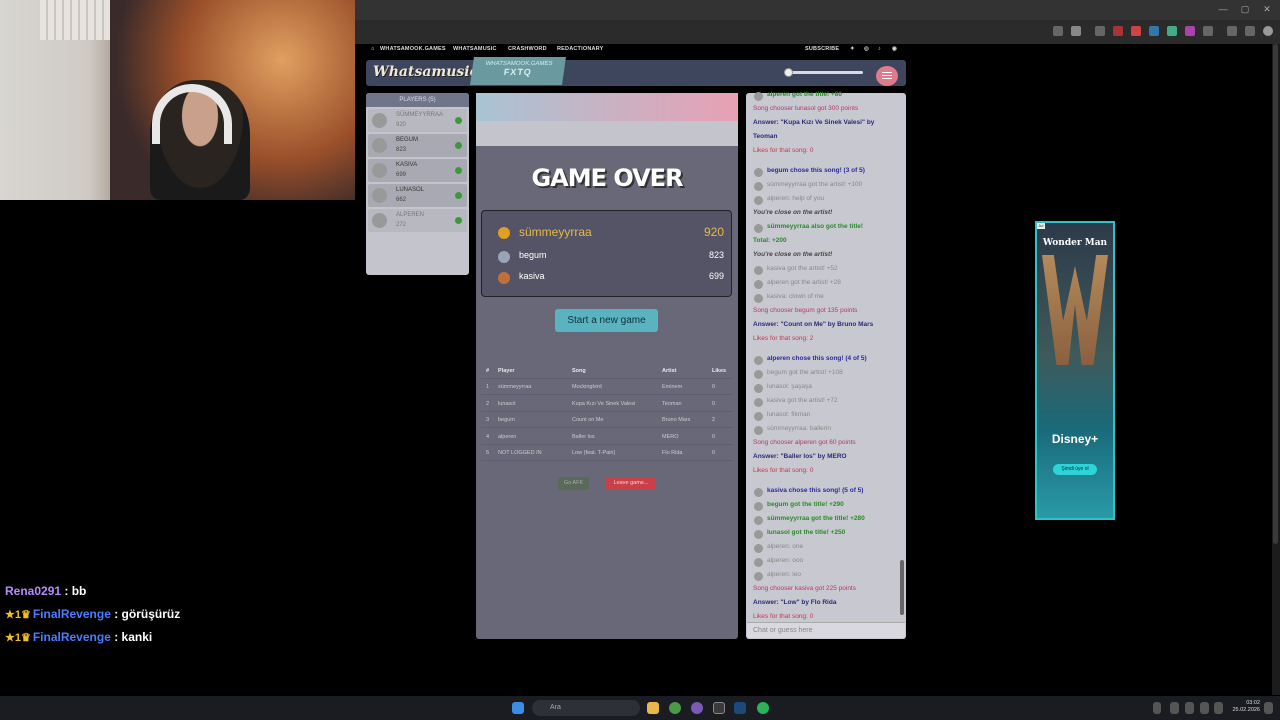  Describe the element at coordinates (417, 220) in the screenshot. I see `player-row: ALPEREN 272` at that location.